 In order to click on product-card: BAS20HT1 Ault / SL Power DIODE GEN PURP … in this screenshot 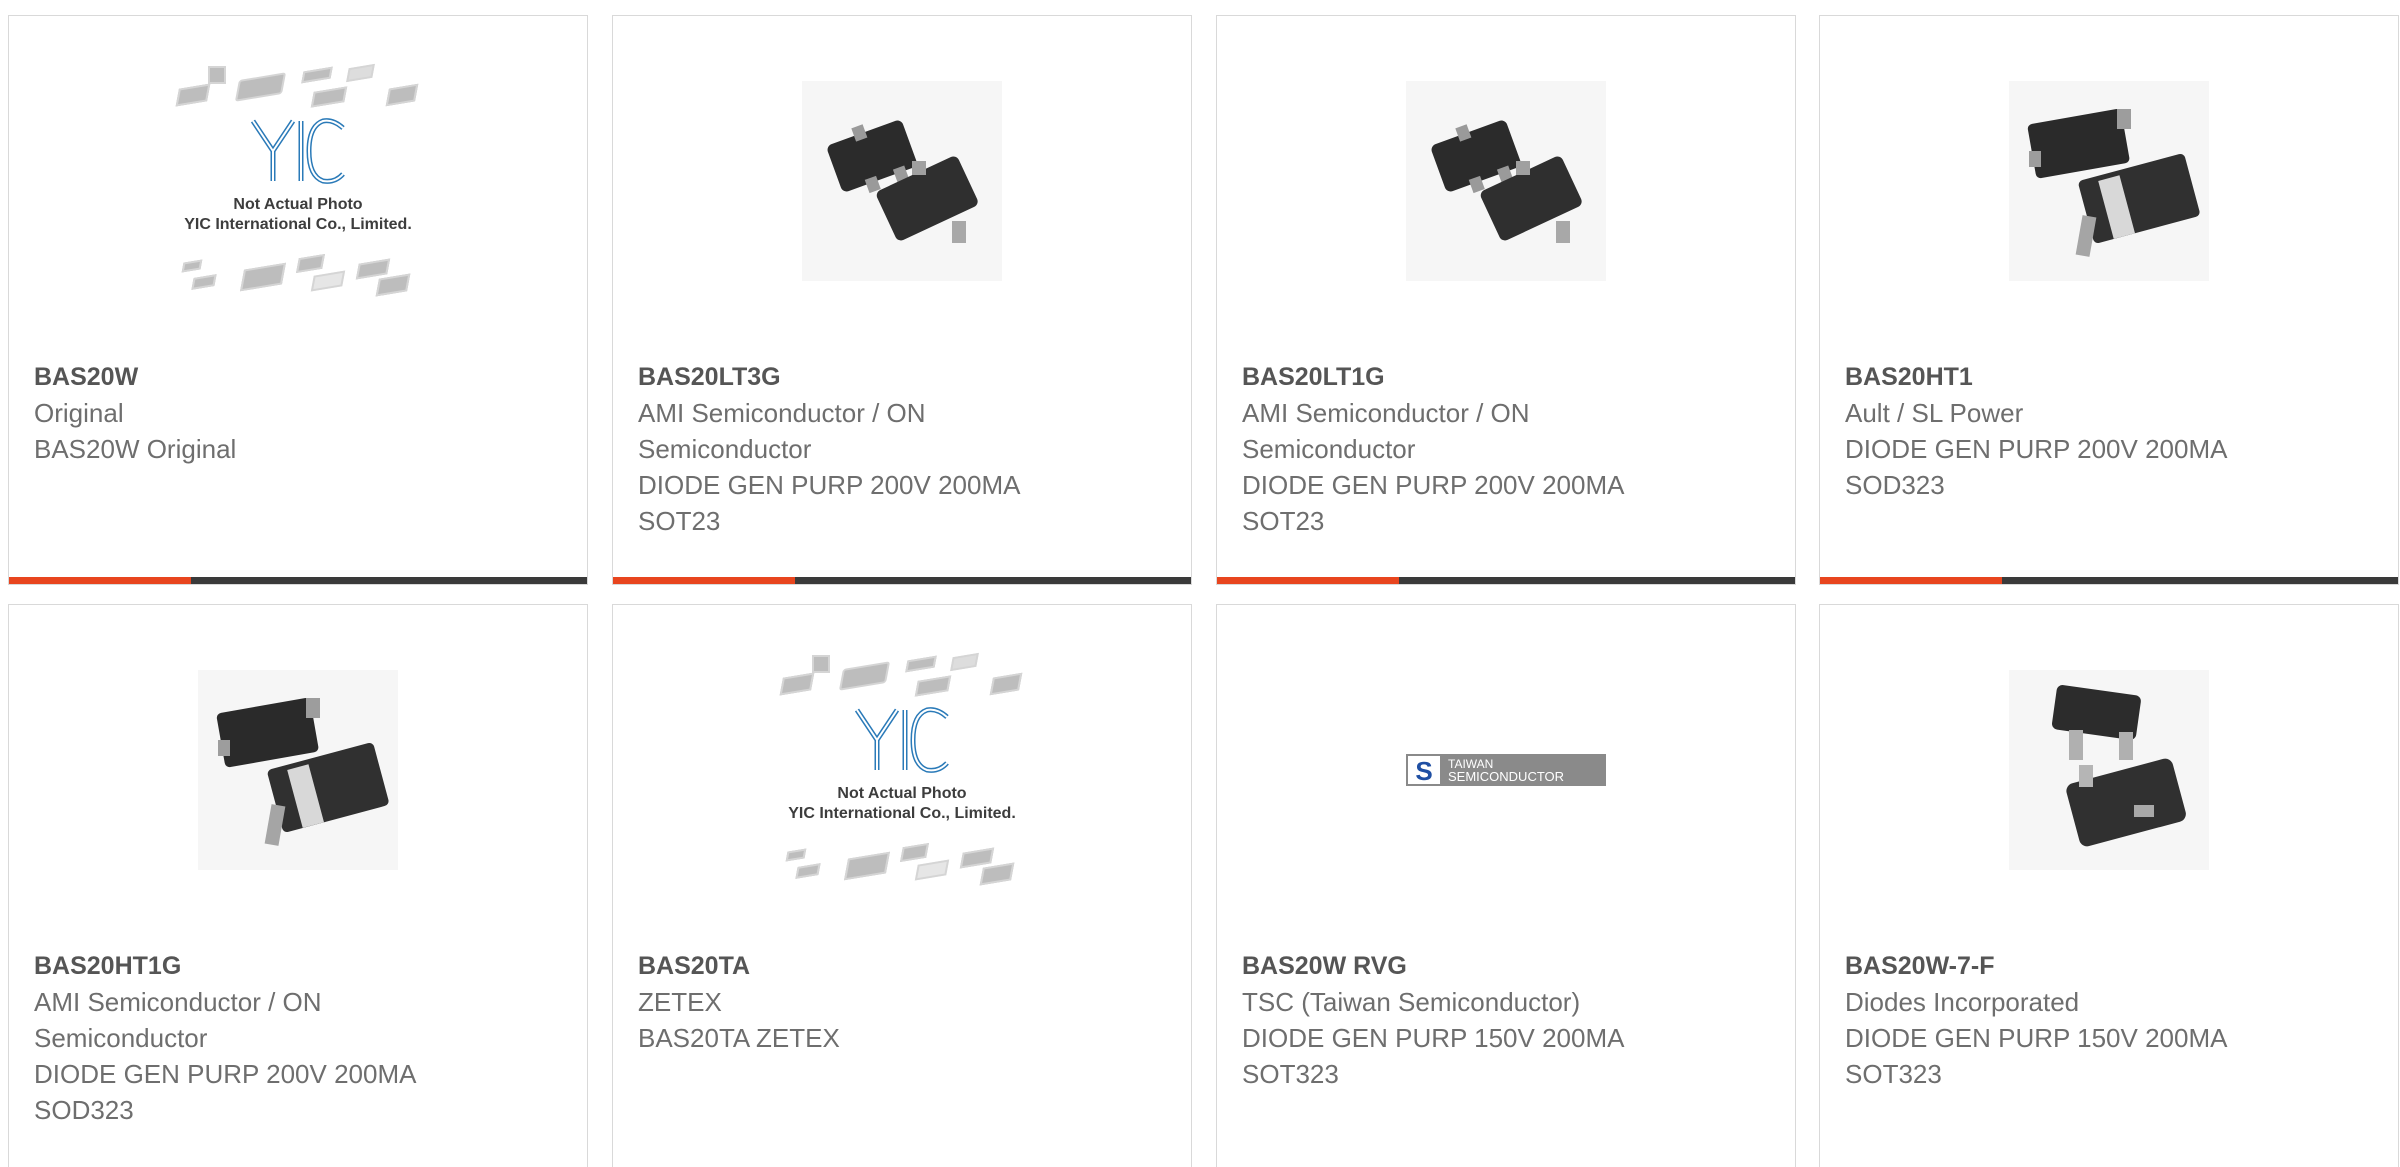, I will do `click(2109, 300)`.